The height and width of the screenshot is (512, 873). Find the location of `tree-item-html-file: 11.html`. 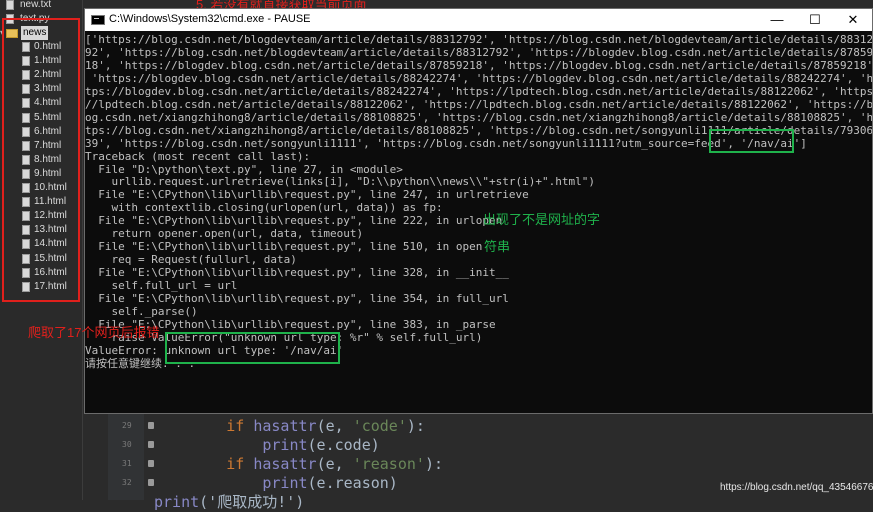

tree-item-html-file: 11.html is located at coordinates (41, 202).